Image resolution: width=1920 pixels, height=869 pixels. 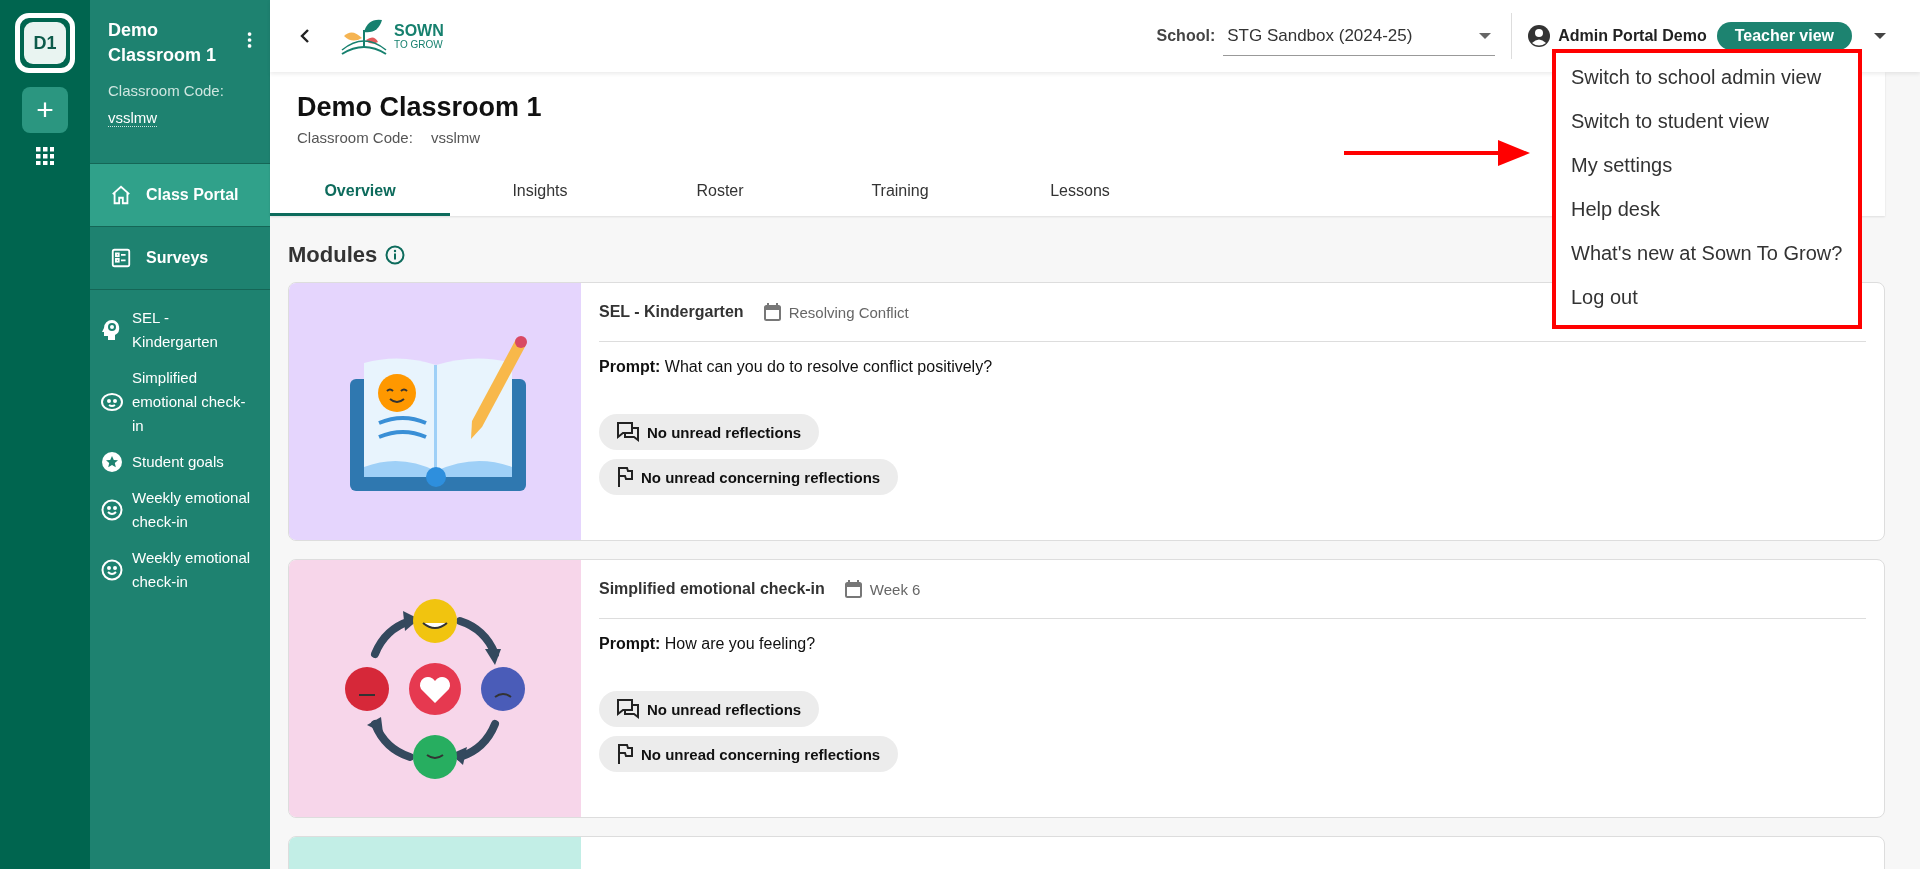 I want to click on add-button: +, so click(x=45, y=110).